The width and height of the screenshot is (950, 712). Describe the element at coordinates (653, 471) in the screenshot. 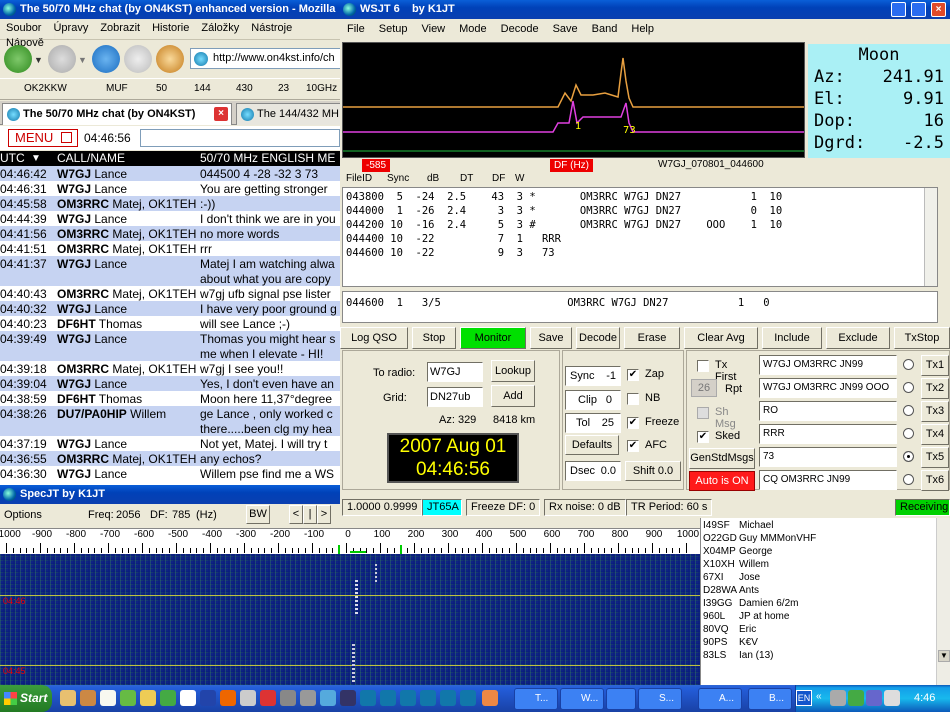

I see `shift-button: Shift 0.0` at that location.